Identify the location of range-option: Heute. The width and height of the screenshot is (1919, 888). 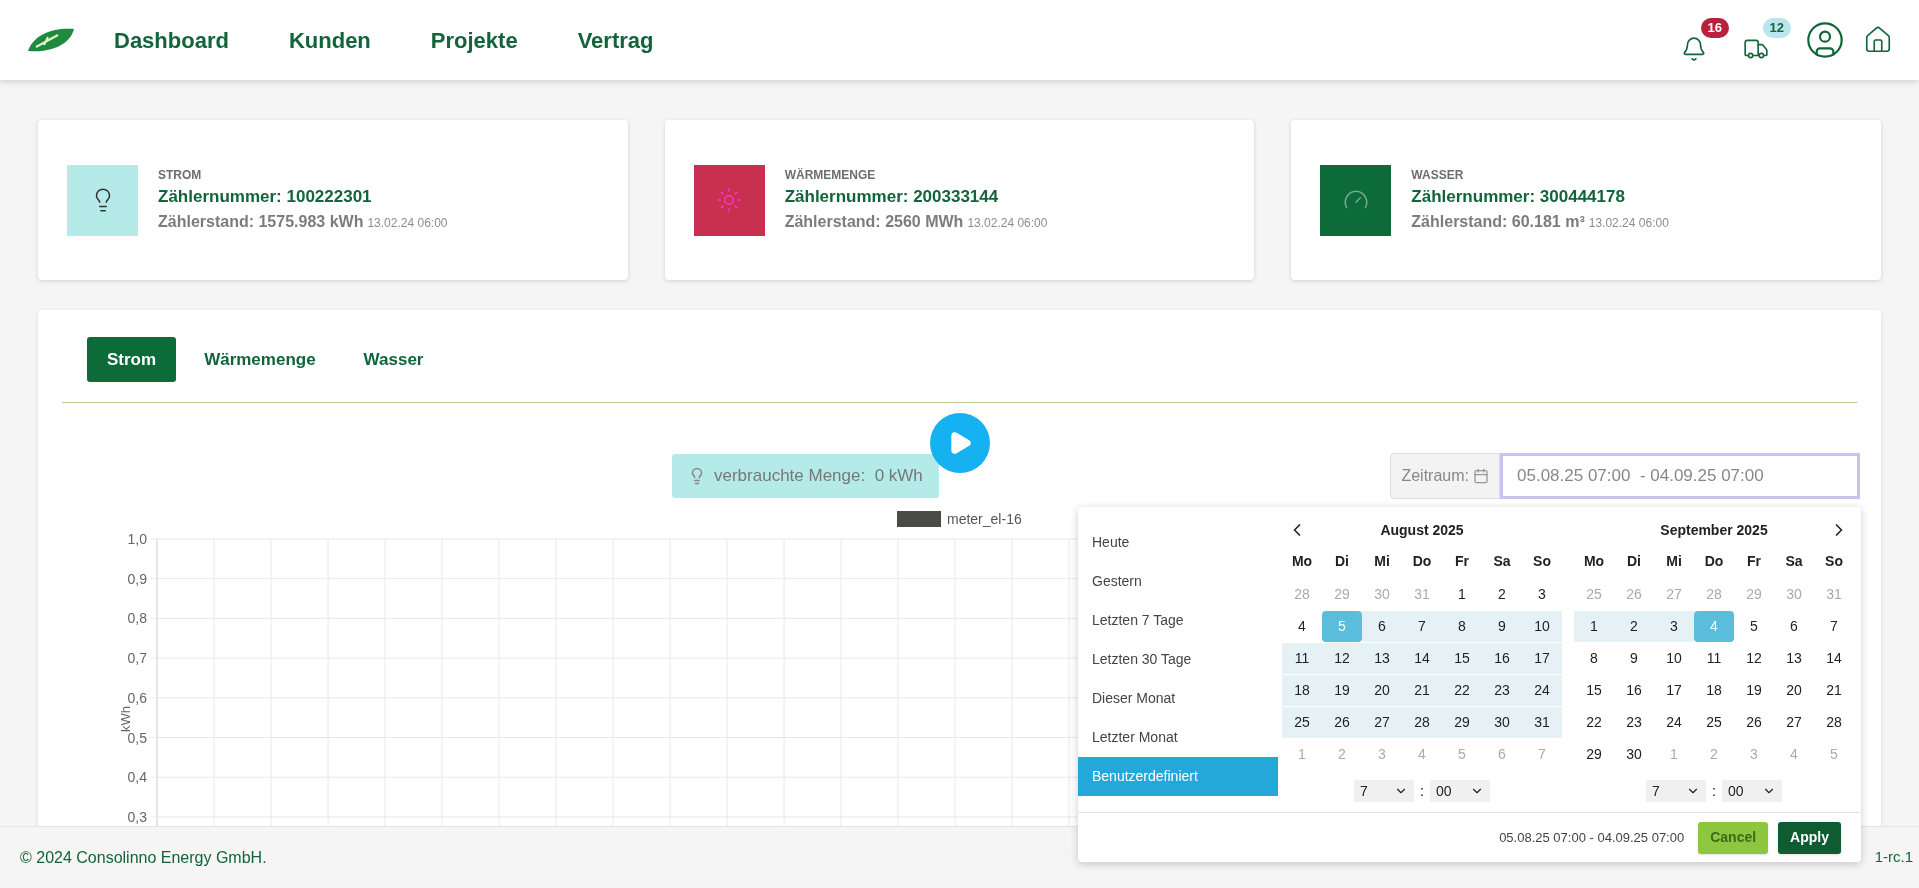
(1178, 542).